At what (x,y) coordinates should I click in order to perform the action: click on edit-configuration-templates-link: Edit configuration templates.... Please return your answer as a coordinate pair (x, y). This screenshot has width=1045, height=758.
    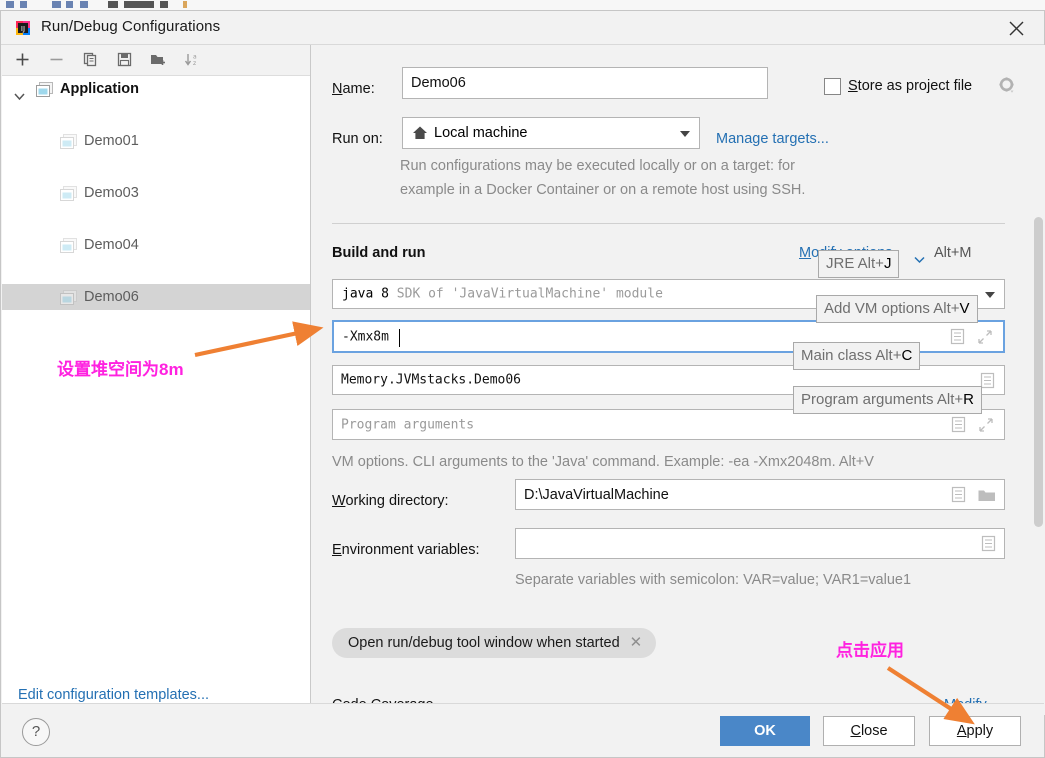
    Looking at the image, I should click on (113, 695).